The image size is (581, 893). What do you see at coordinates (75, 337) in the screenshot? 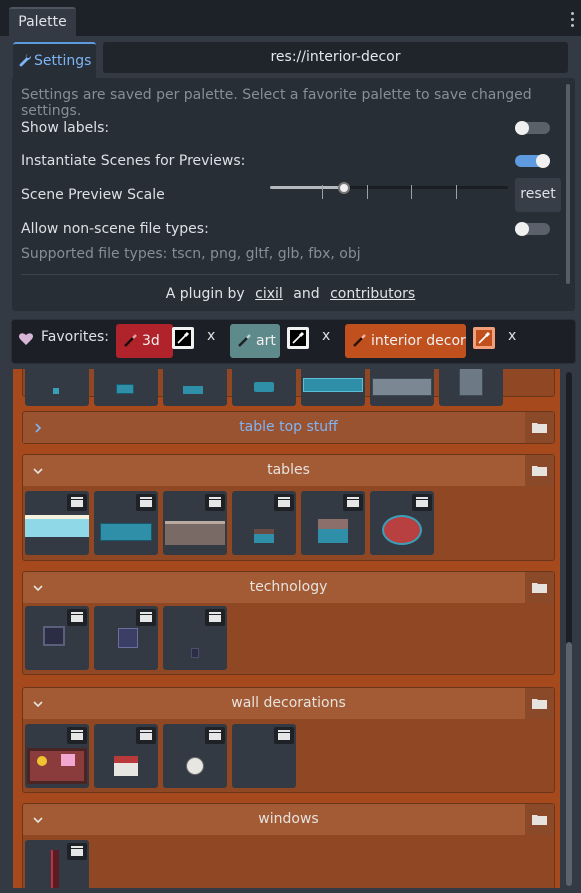
I see `favorites-label: Favorites:` at bounding box center [75, 337].